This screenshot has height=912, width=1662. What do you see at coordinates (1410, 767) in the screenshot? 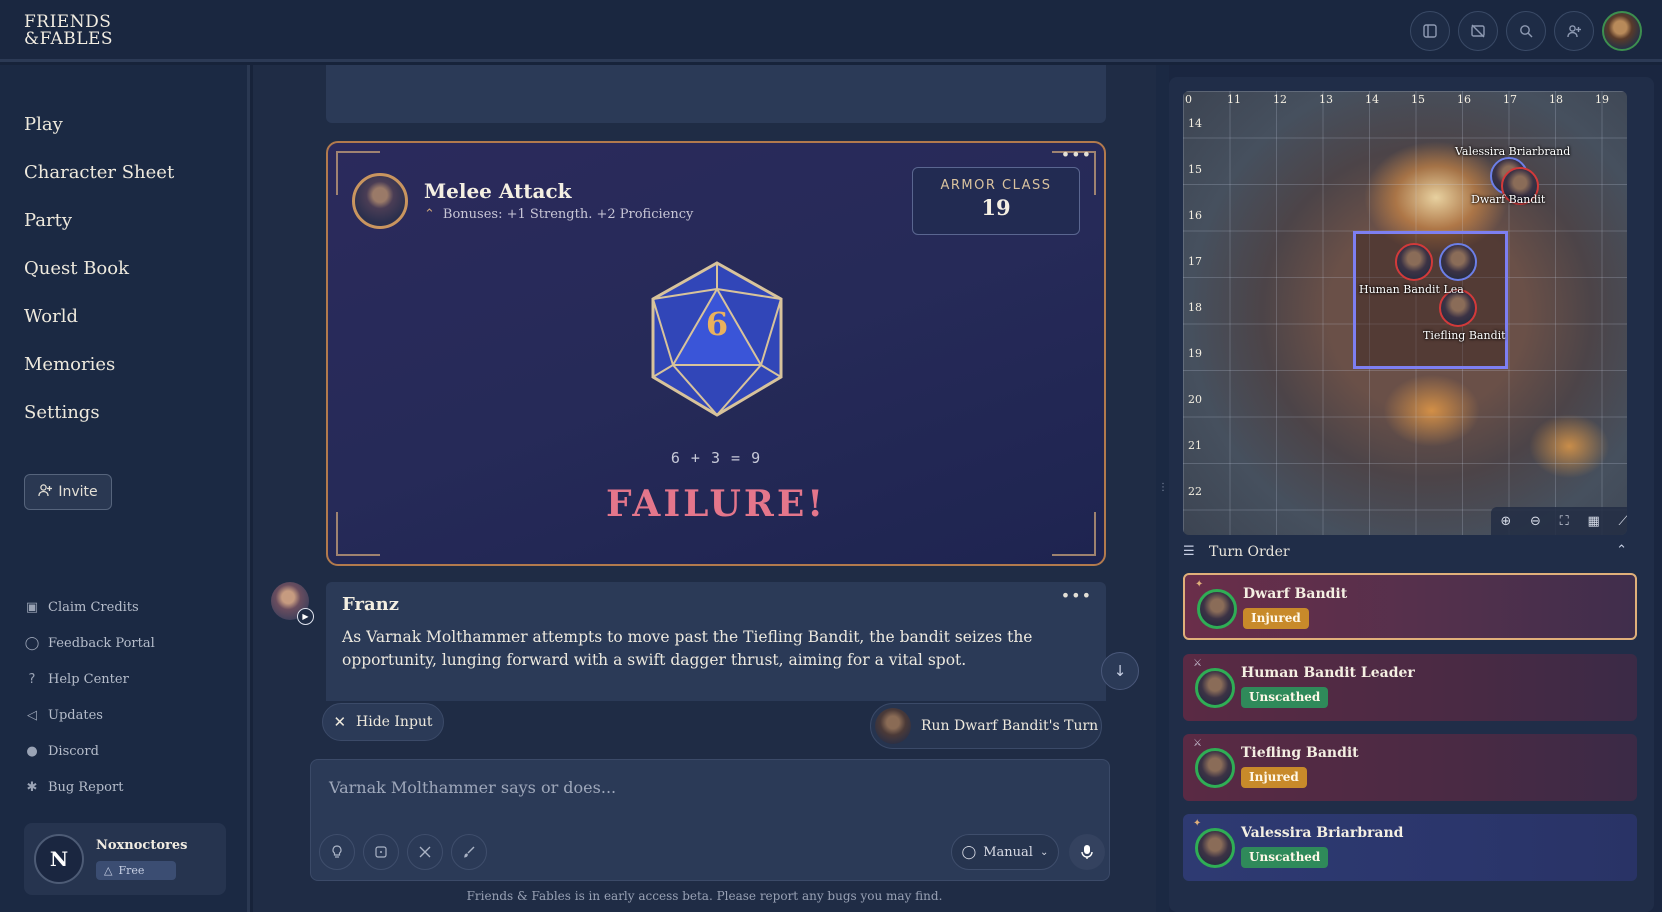
I see `turn-entry: ⚔ Tiefling Bandit Injured` at bounding box center [1410, 767].